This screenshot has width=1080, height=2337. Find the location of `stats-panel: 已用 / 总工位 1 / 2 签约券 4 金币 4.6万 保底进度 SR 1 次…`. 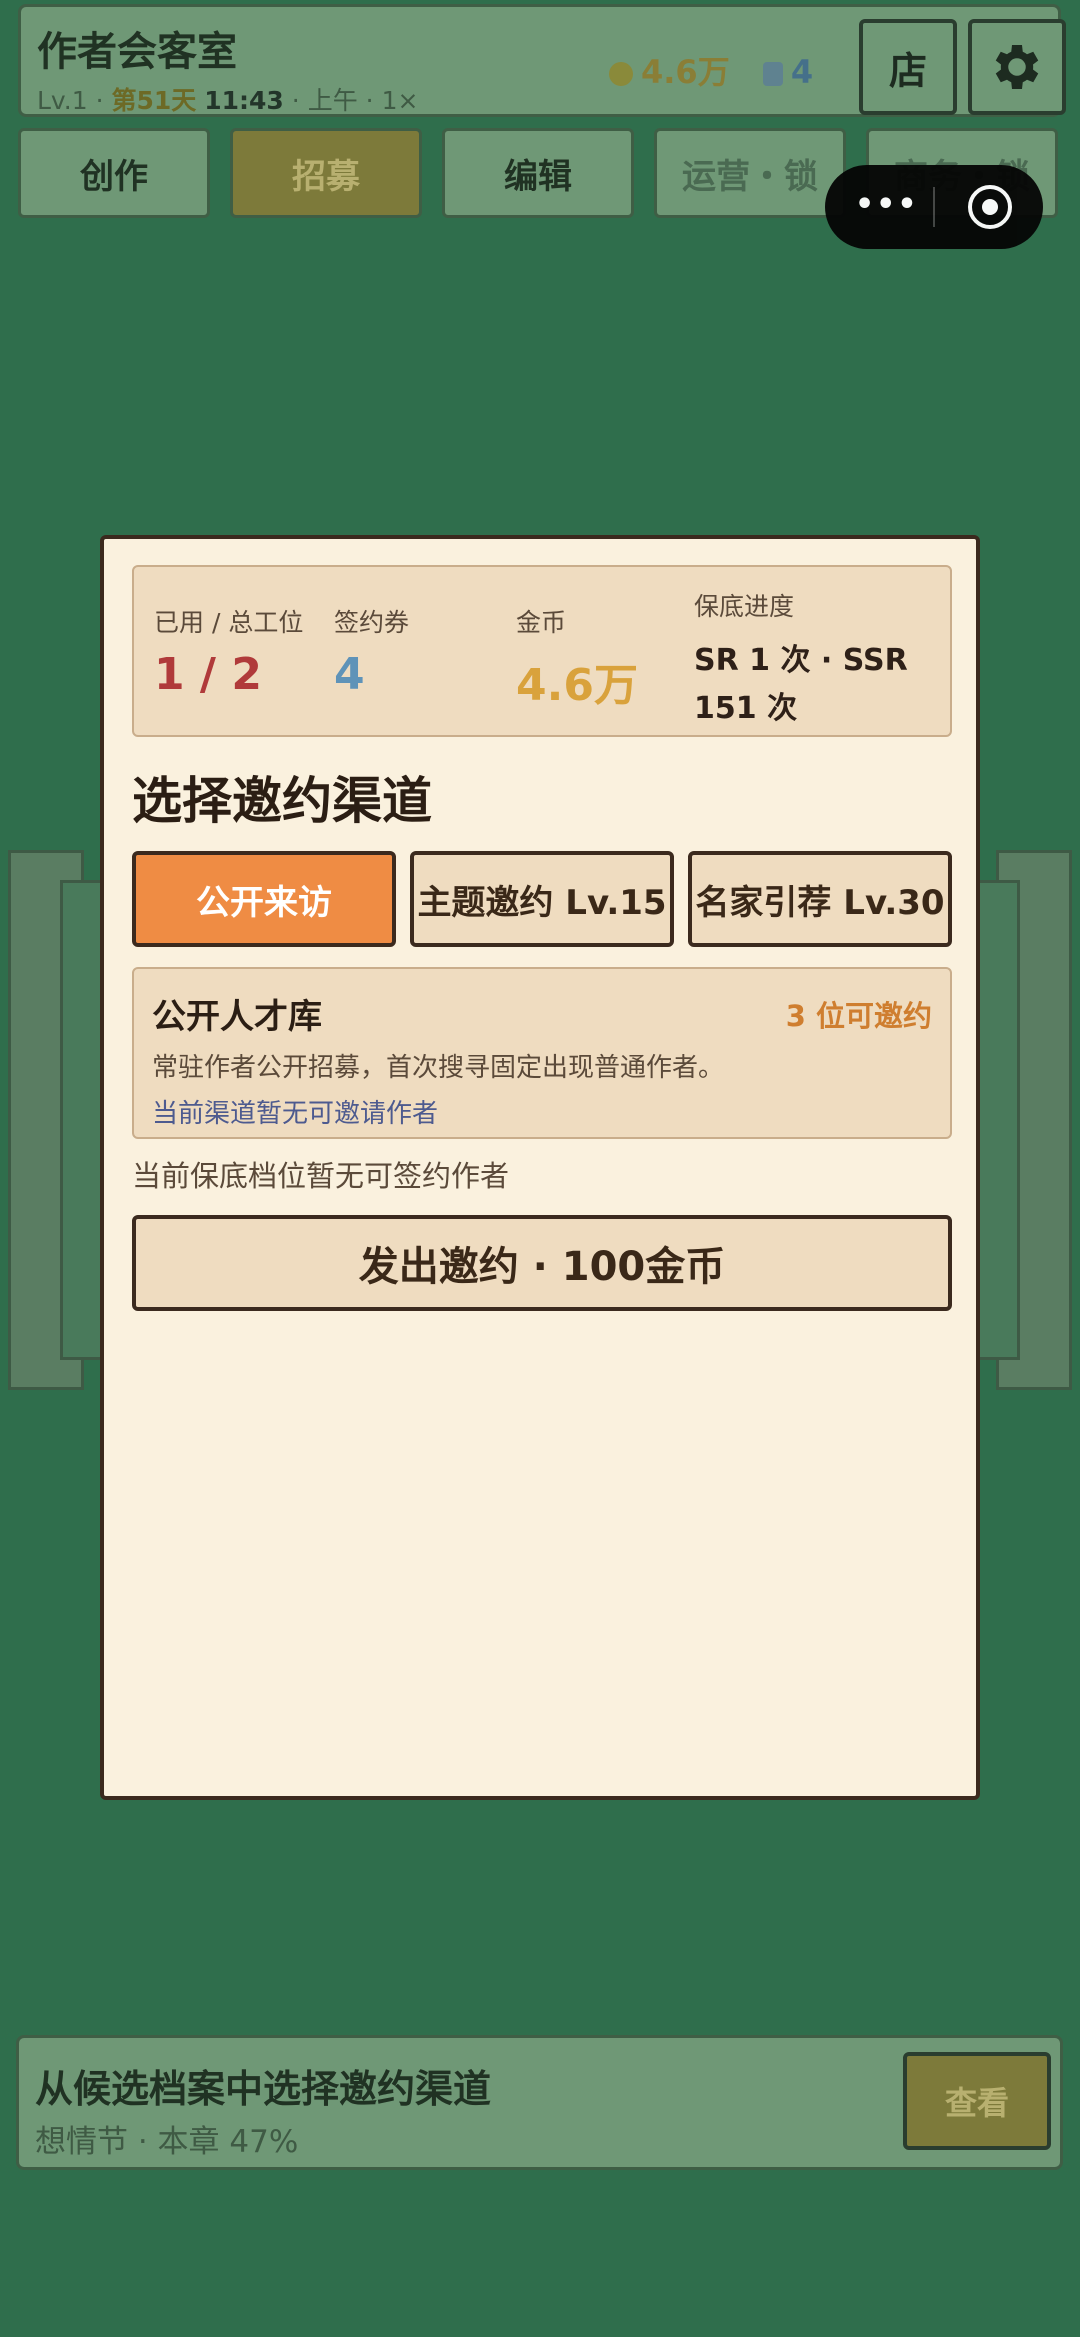

stats-panel: 已用 / 总工位 1 / 2 签约券 4 金币 4.6万 保底进度 SR 1 次… is located at coordinates (542, 651).